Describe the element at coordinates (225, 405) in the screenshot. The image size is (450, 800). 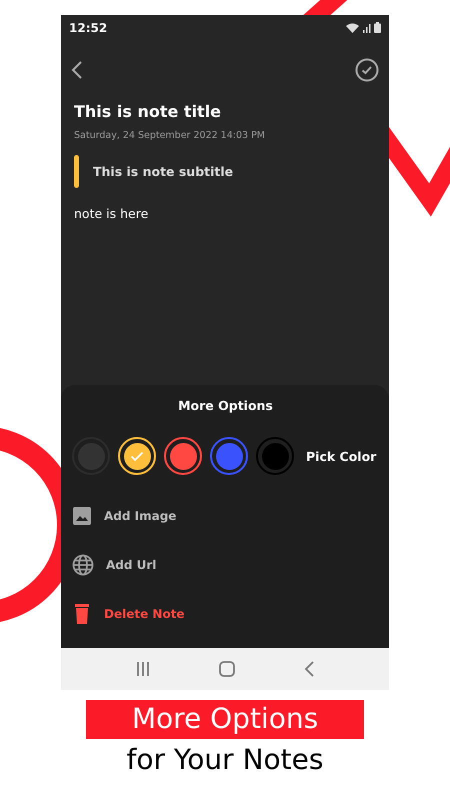
I see `sheet-title: More Options` at that location.